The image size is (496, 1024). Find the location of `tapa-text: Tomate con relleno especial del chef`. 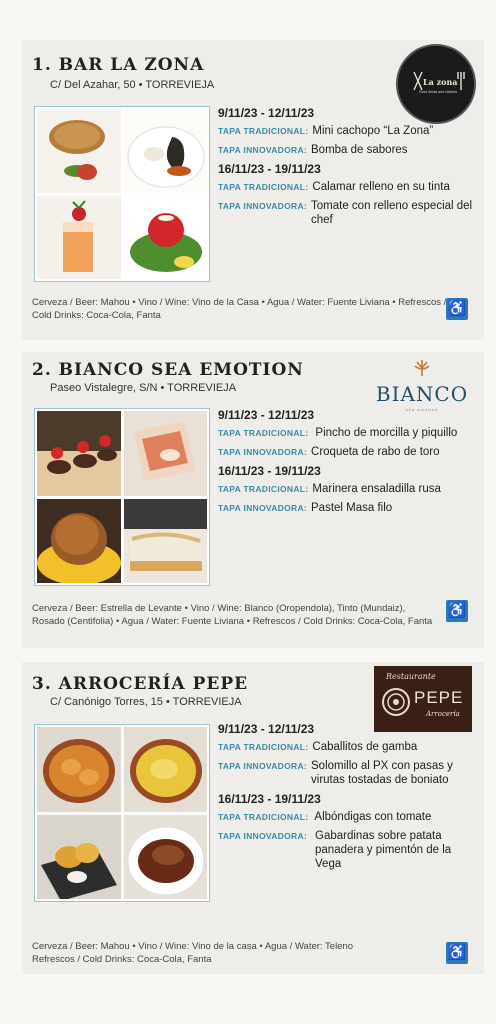

tapa-text: Tomate con relleno especial del chef is located at coordinates (392, 213).